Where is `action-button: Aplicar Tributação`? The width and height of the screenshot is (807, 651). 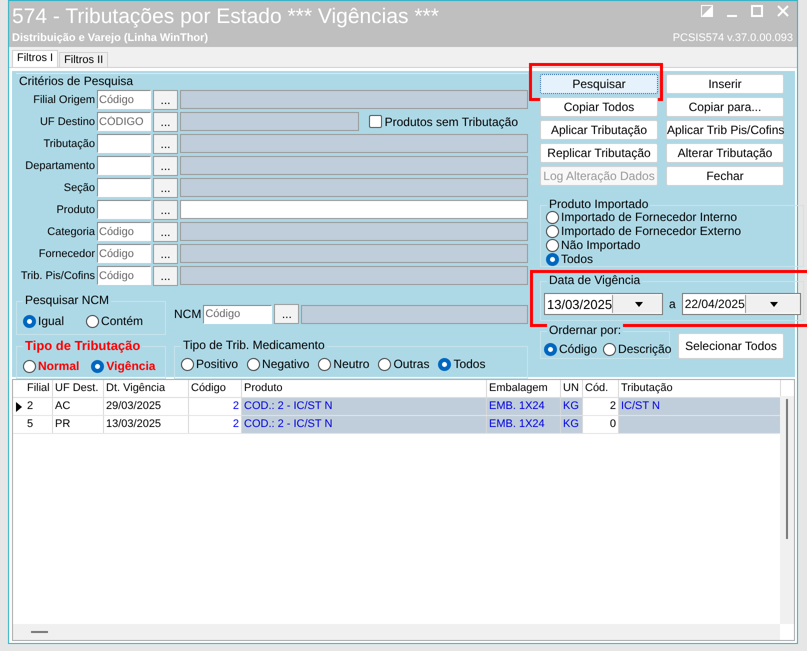
action-button: Aplicar Tributação is located at coordinates (599, 130).